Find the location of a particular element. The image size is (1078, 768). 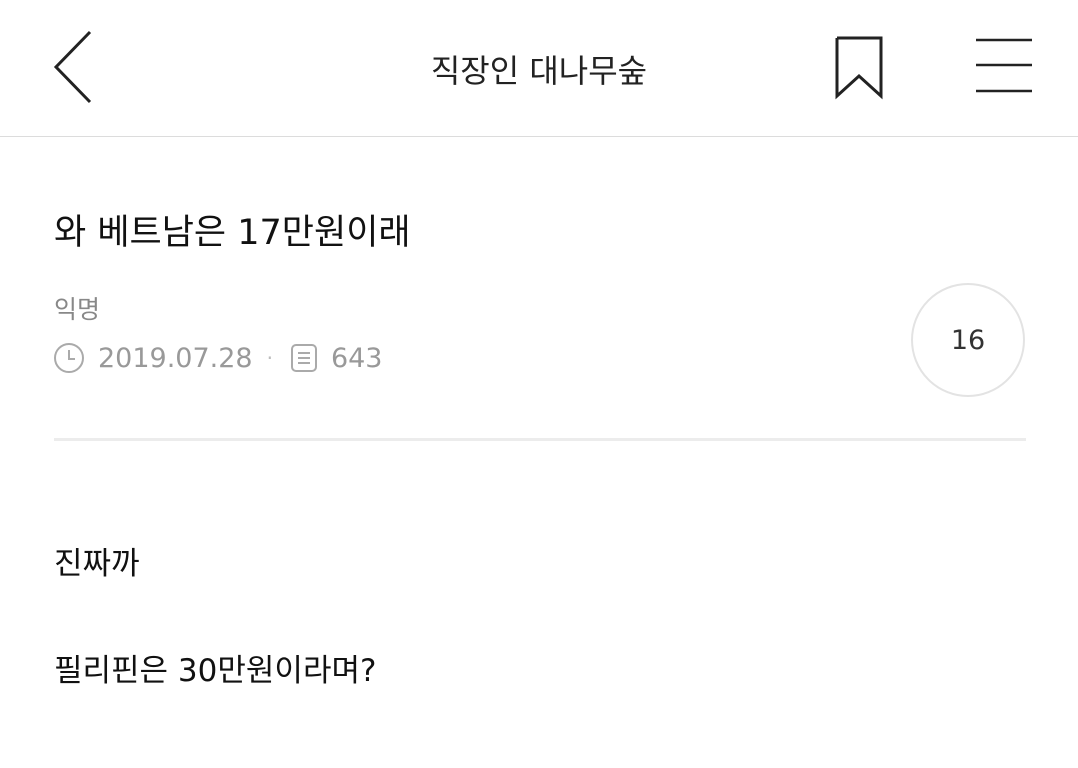

post-body-line: 필리핀은 30만원이라며? is located at coordinates (215, 671).